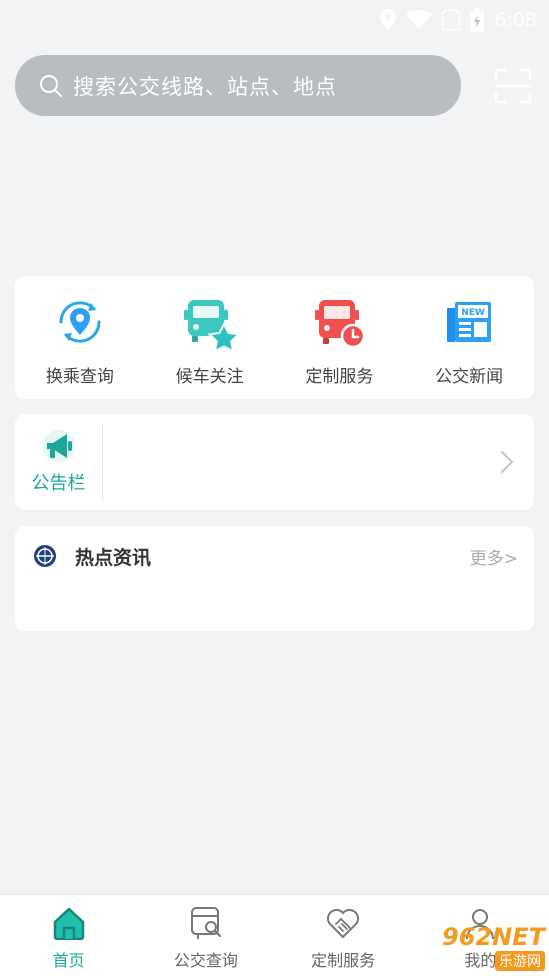 This screenshot has width=549, height=976. Describe the element at coordinates (80, 322) in the screenshot. I see `transfer-location-icon` at that location.